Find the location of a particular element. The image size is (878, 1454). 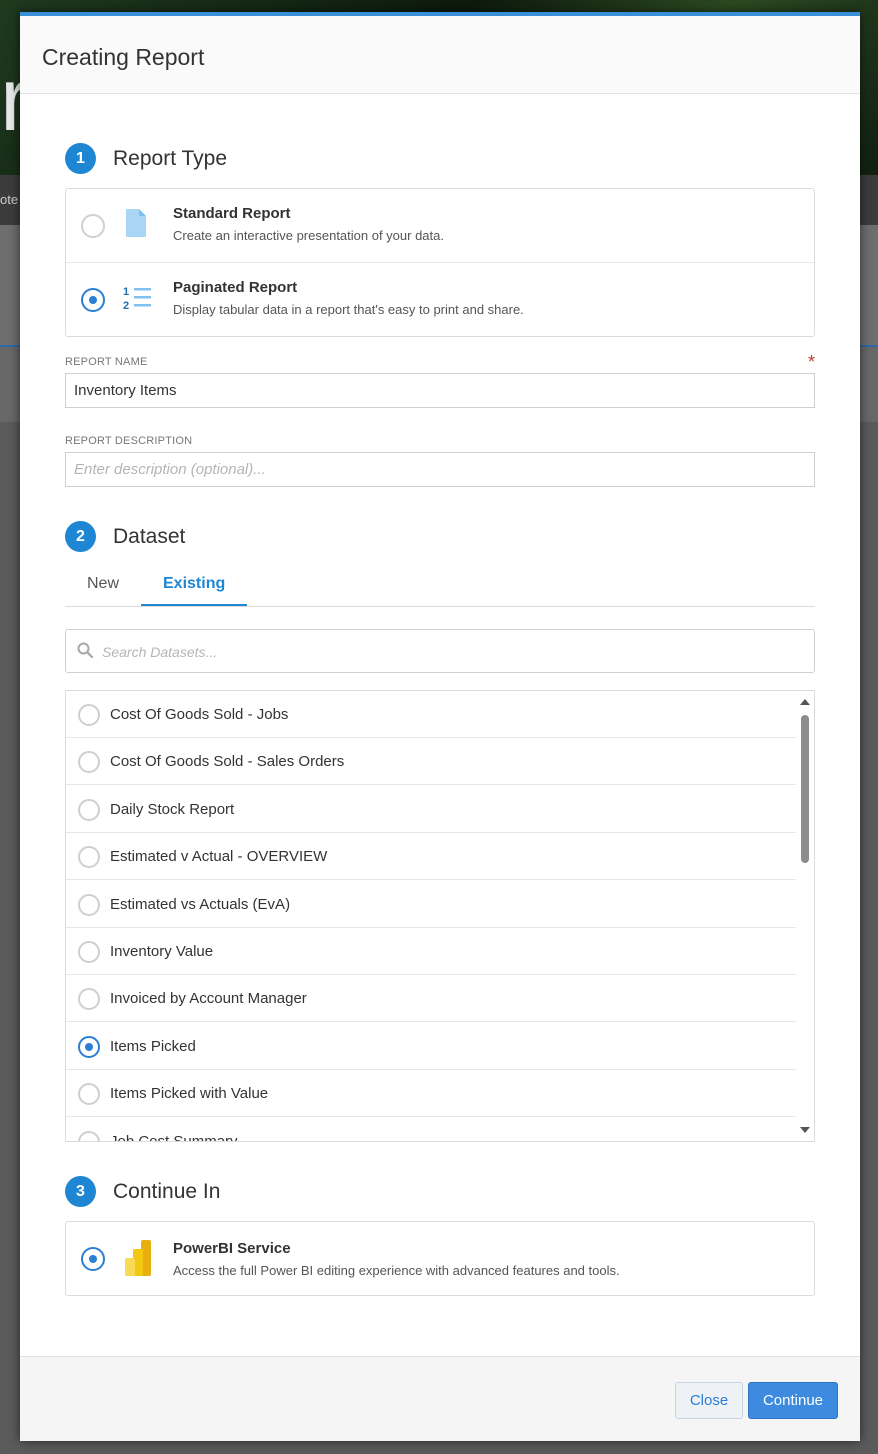

search-icon is located at coordinates (85, 650).